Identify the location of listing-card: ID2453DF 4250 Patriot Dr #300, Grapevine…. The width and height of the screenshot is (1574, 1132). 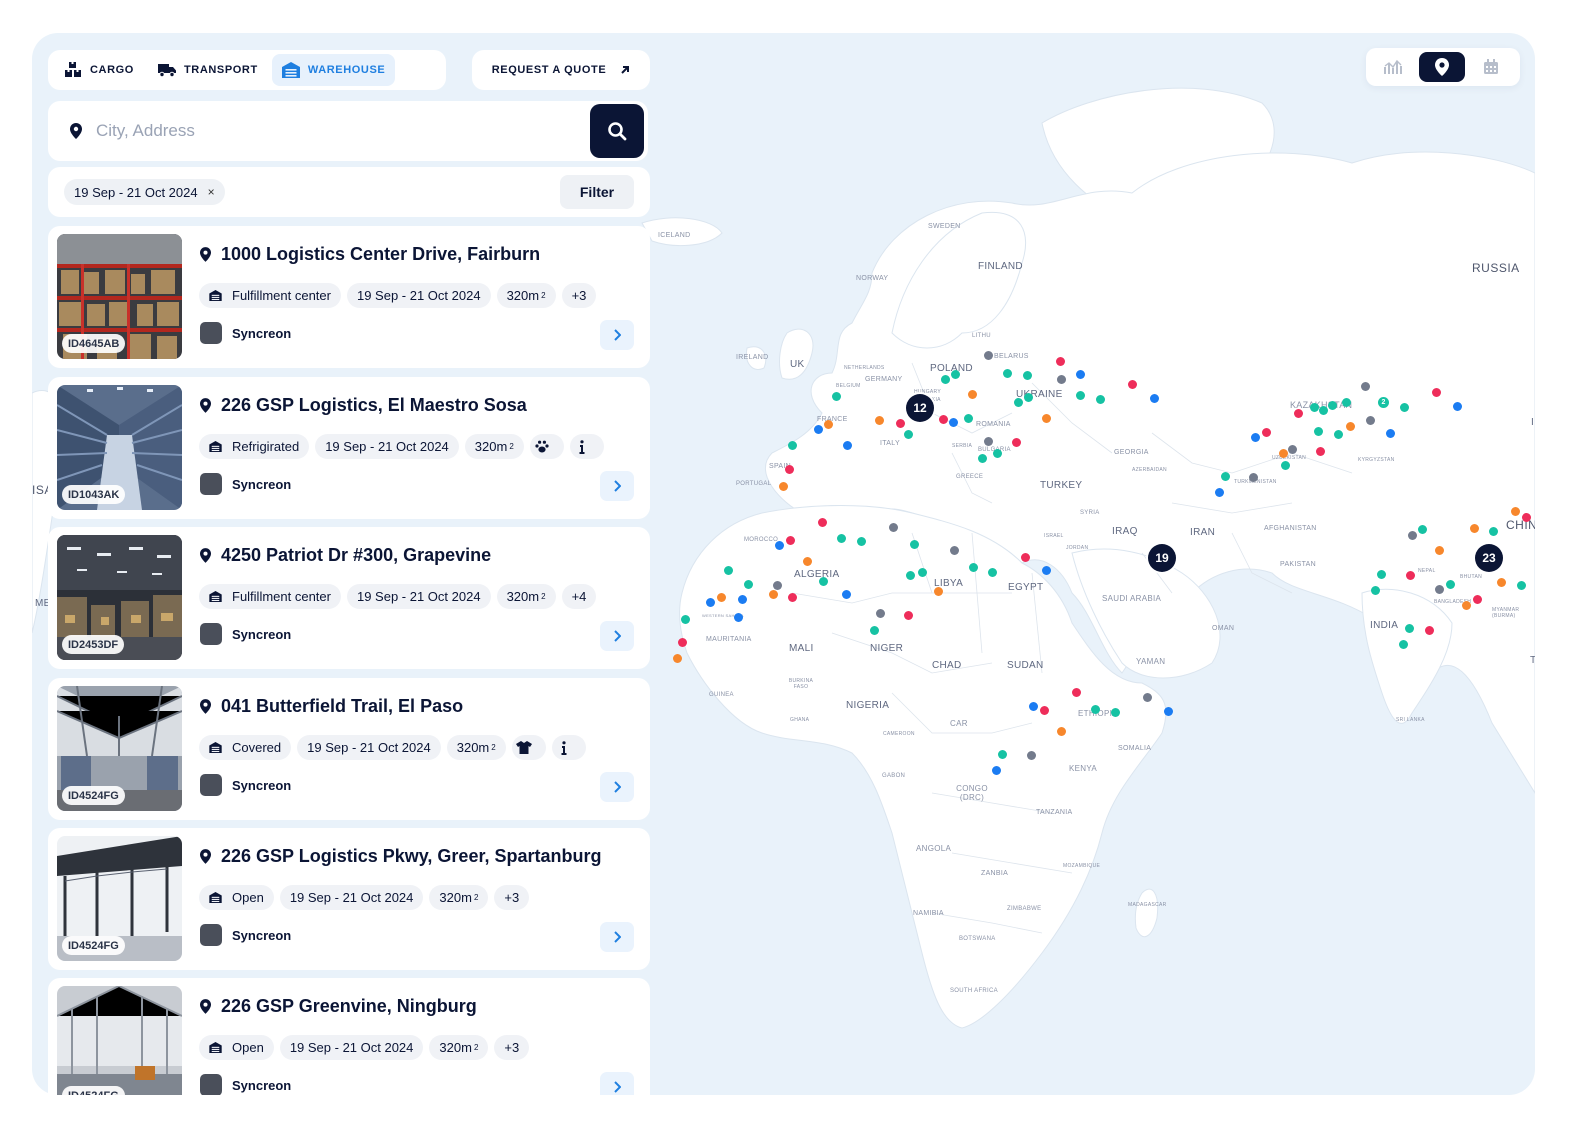
(349, 598).